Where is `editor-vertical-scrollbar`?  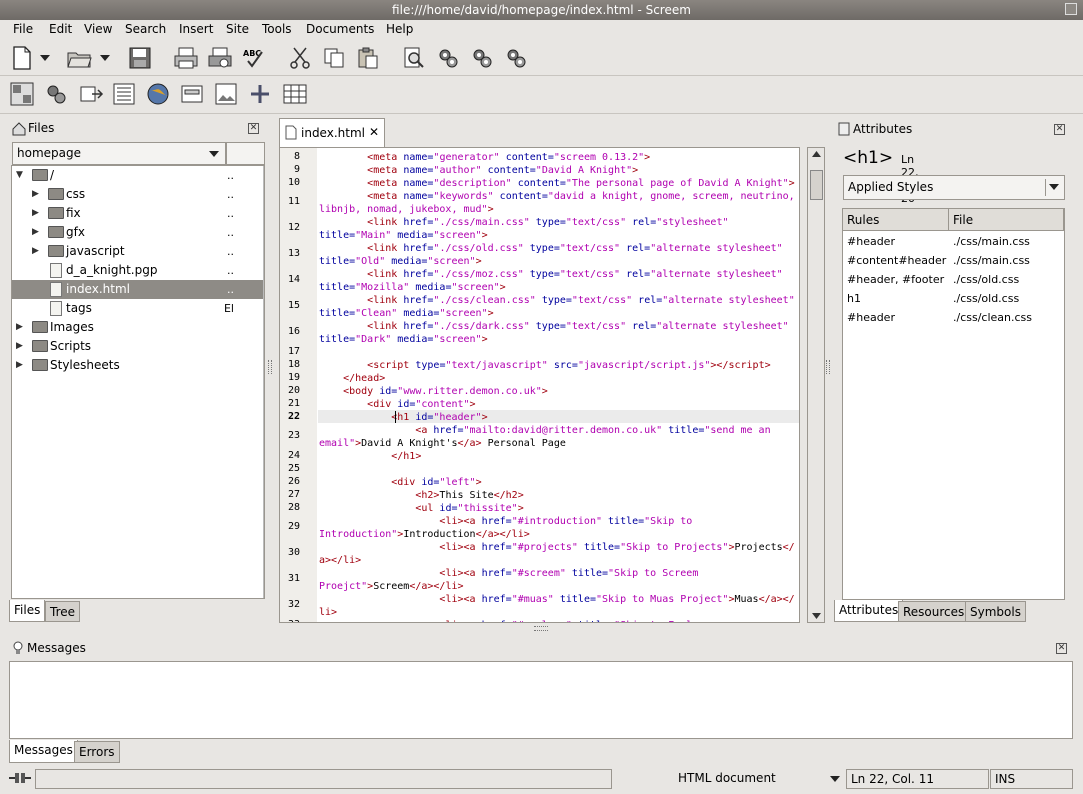
editor-vertical-scrollbar is located at coordinates (816, 385).